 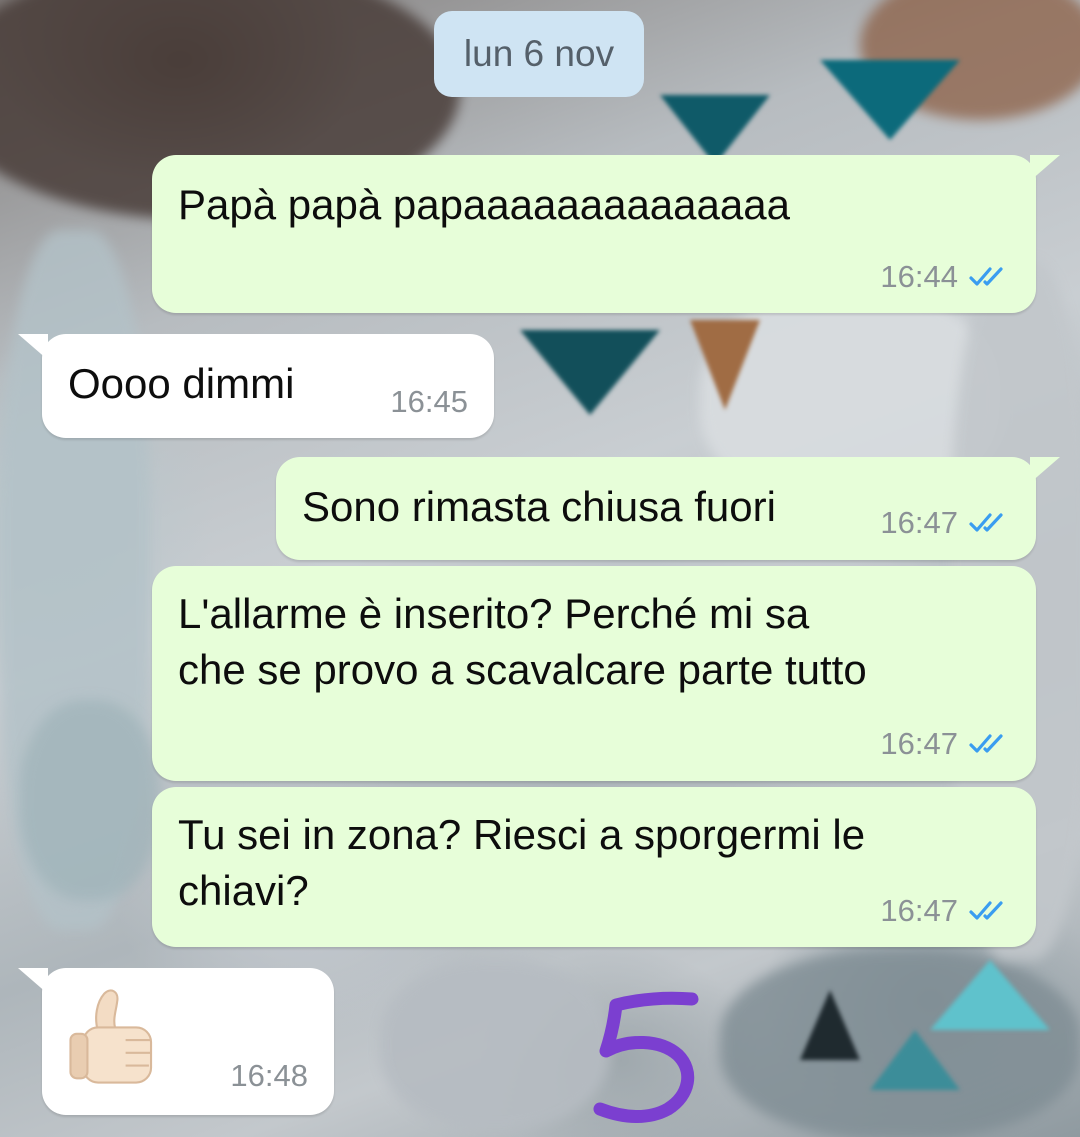 What do you see at coordinates (111, 1036) in the screenshot?
I see `thumbs-up-icon` at bounding box center [111, 1036].